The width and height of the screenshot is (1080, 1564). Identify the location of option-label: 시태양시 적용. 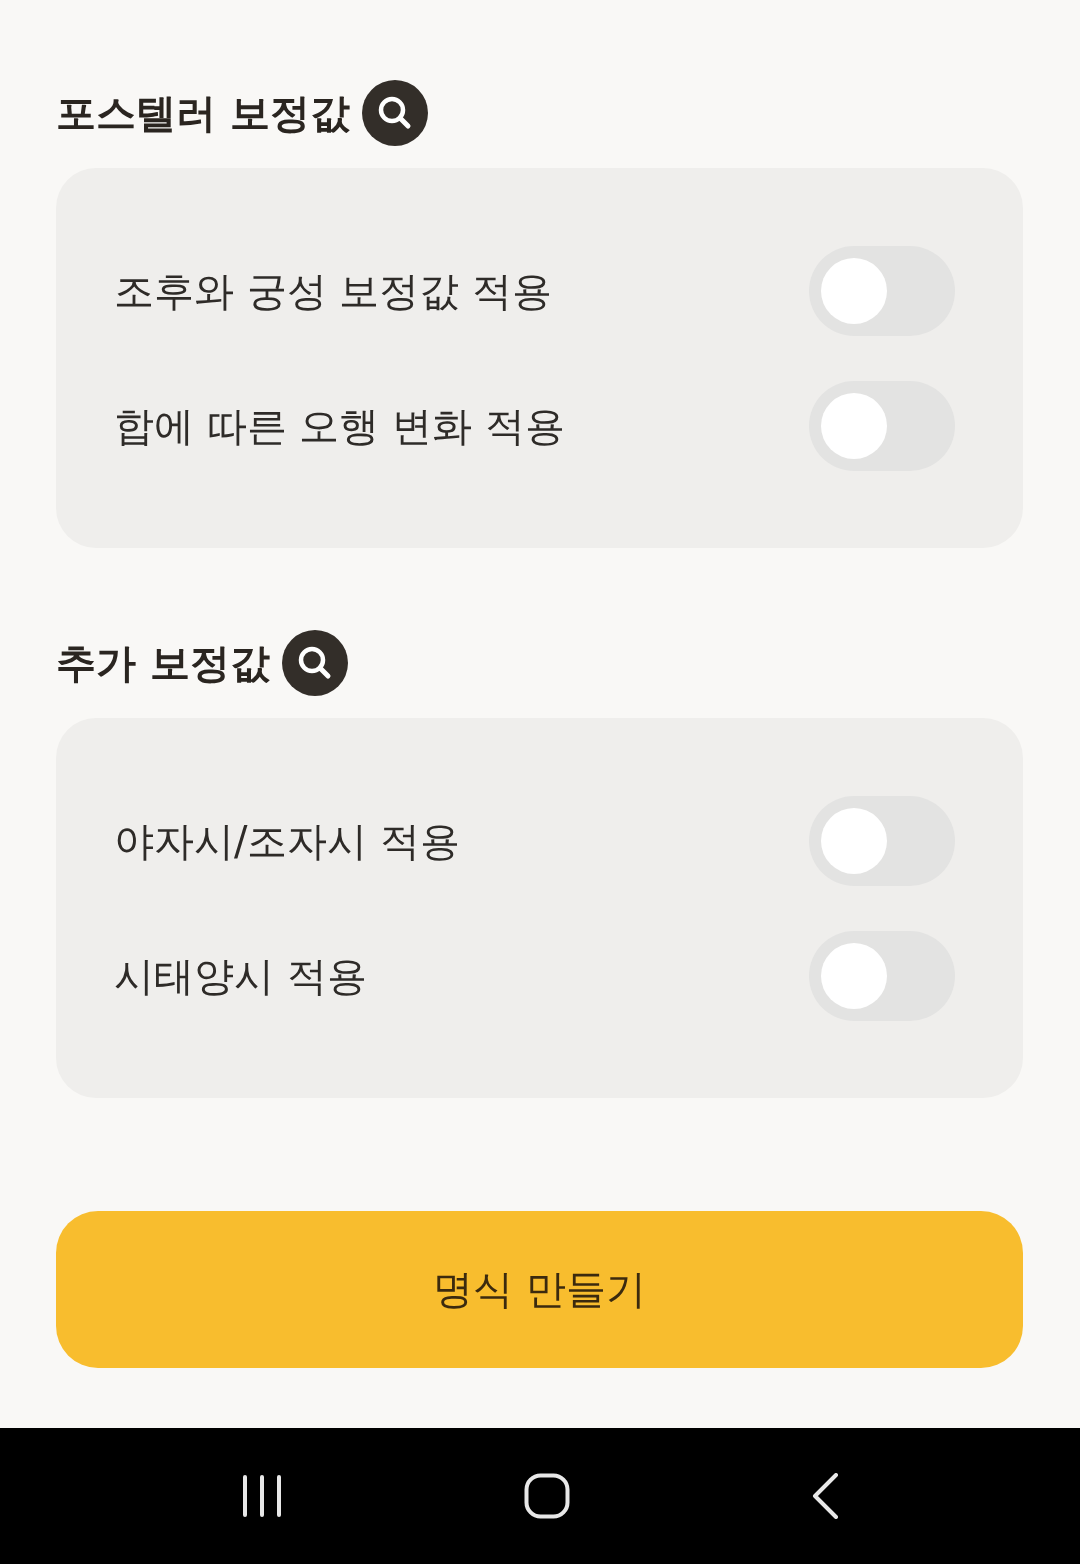
(240, 976).